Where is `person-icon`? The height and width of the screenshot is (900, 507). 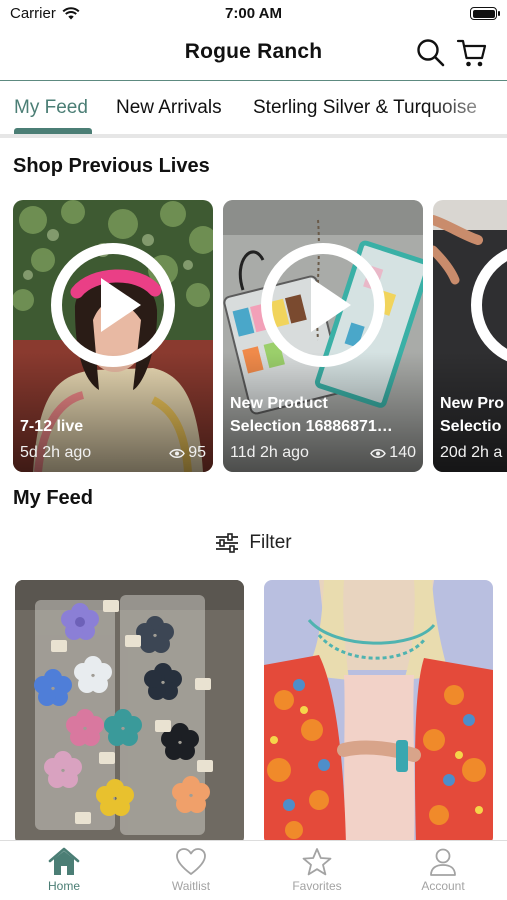 person-icon is located at coordinates (443, 862).